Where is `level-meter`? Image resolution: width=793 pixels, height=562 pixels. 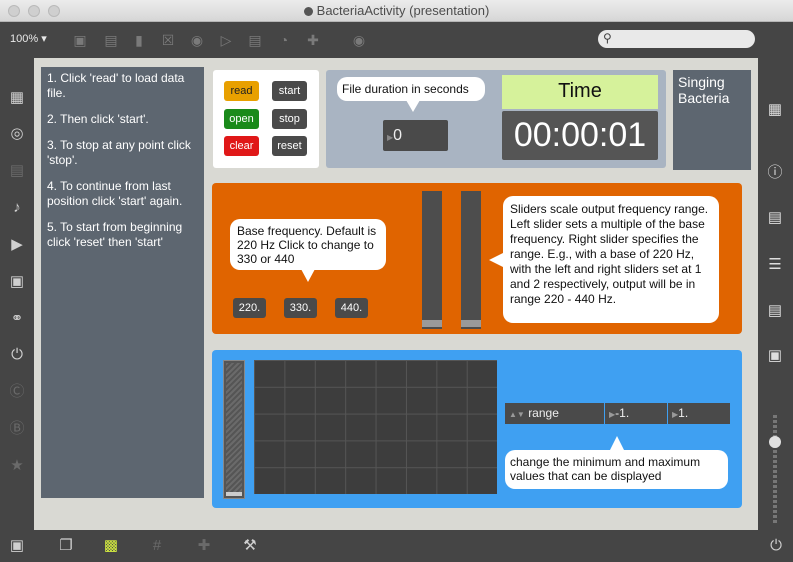 level-meter is located at coordinates (234, 429).